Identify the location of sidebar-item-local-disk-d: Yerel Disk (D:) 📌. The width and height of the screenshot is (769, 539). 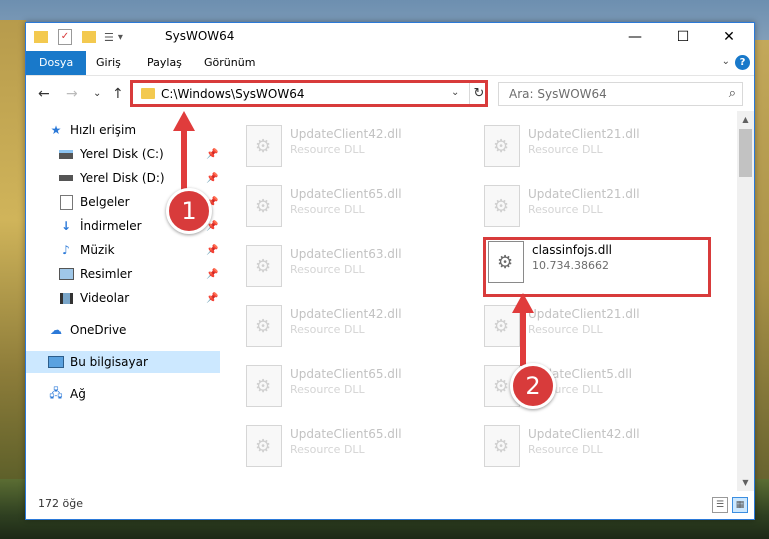
(139, 178).